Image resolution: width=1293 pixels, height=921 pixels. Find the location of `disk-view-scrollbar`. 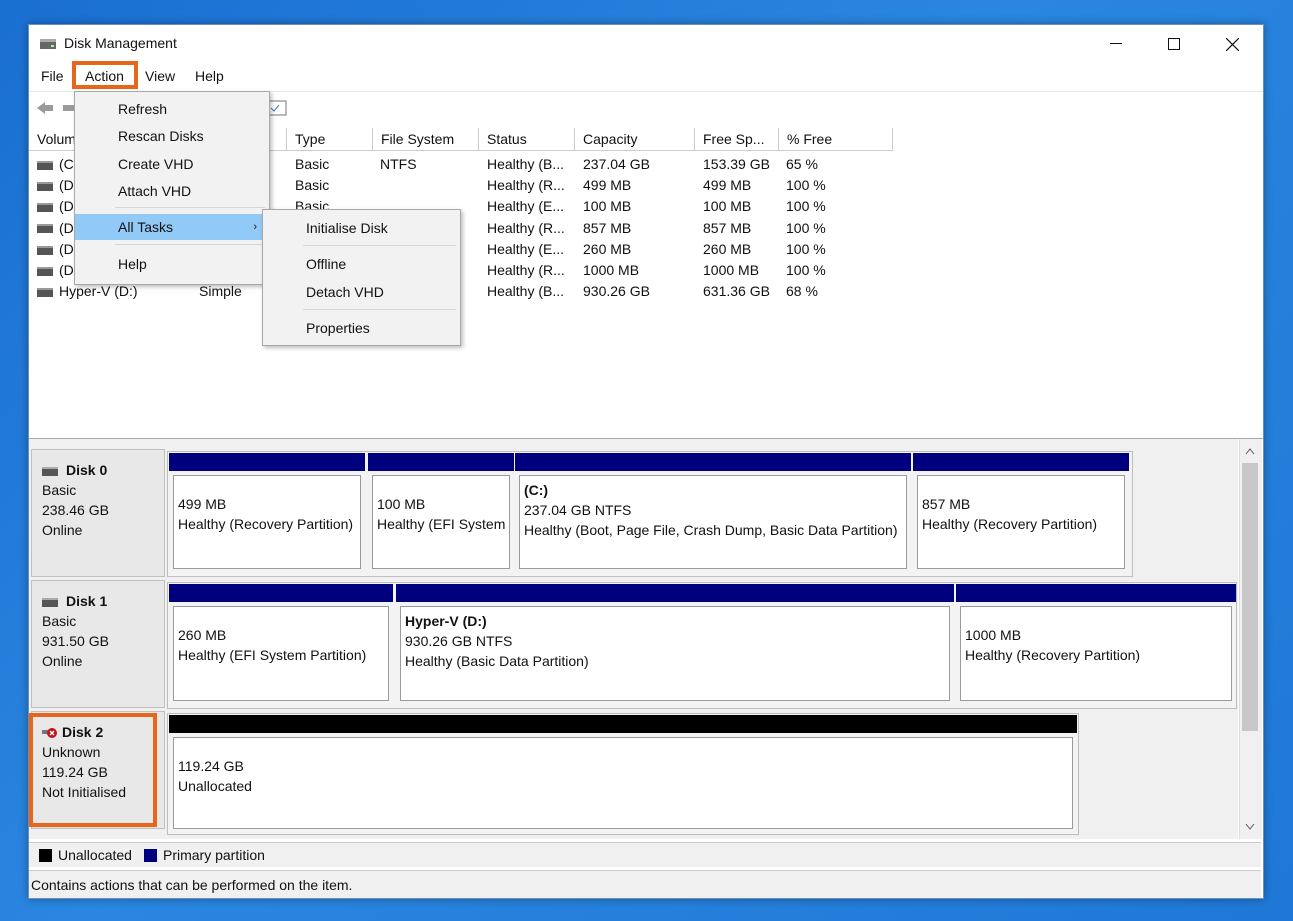

disk-view-scrollbar is located at coordinates (1250, 639).